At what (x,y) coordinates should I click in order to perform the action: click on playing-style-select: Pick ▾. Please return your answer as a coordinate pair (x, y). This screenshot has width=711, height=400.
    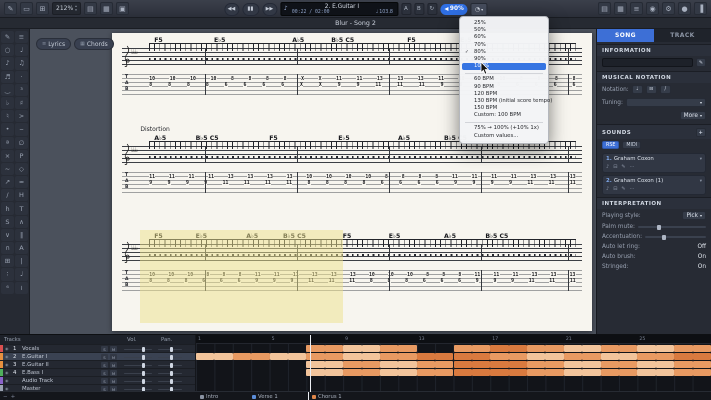
    Looking at the image, I should click on (694, 215).